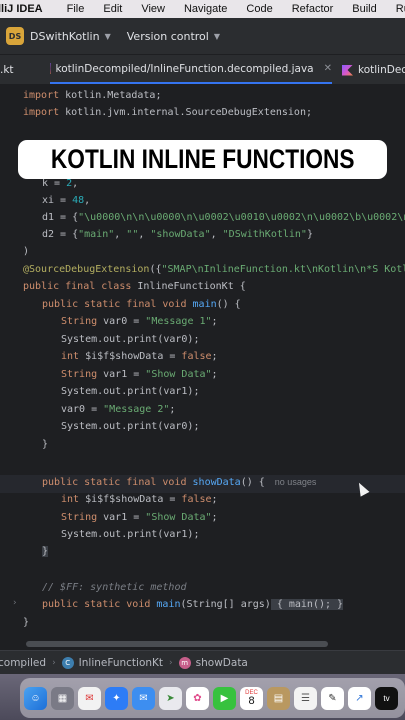  I want to click on horizontal-scrollbar, so click(177, 644).